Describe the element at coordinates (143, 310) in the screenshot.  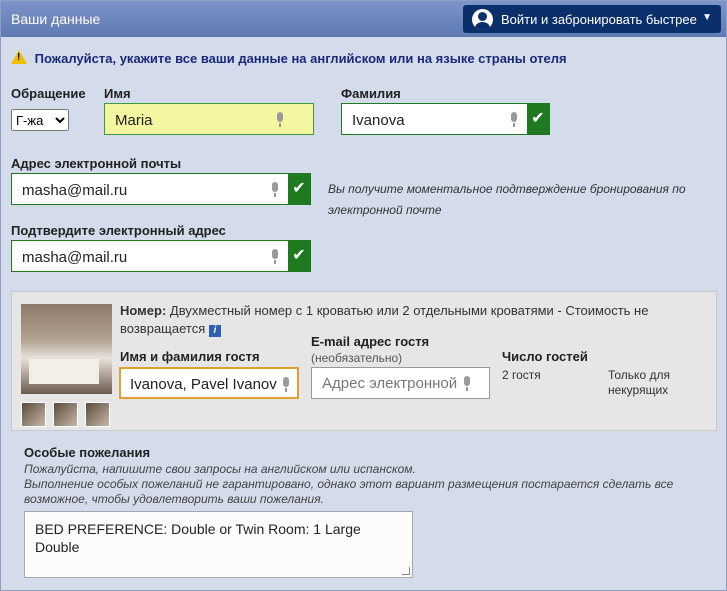
I see `room-label: Номер:` at that location.